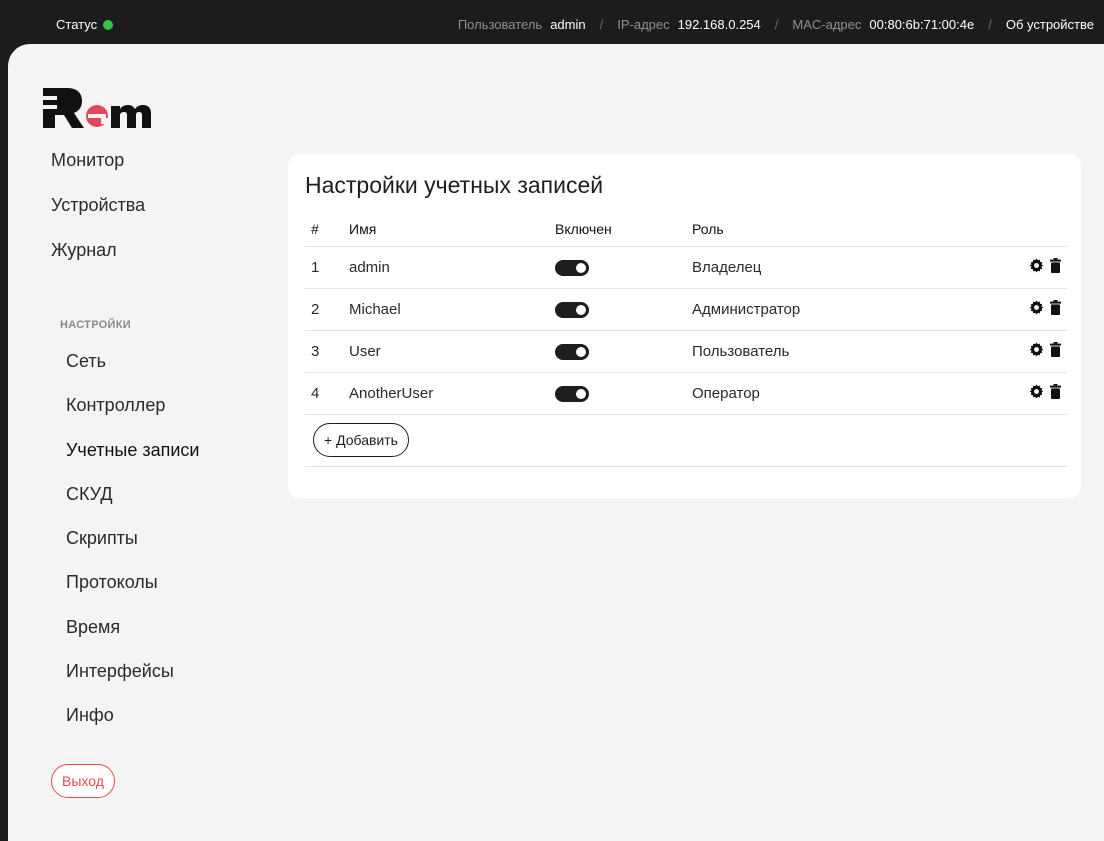 This screenshot has width=1104, height=841. What do you see at coordinates (623, 229) in the screenshot?
I see `column-header-enabled: Включен` at bounding box center [623, 229].